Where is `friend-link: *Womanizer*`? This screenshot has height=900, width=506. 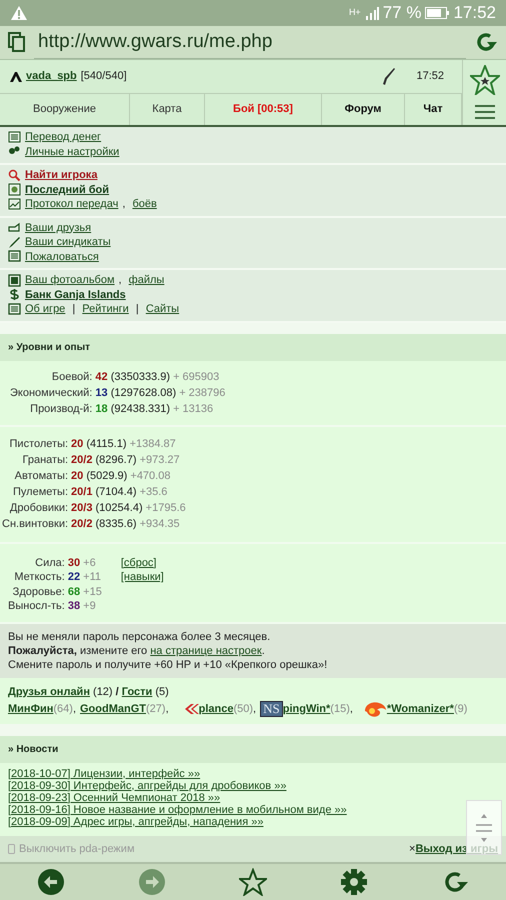 friend-link: *Womanizer* is located at coordinates (420, 709).